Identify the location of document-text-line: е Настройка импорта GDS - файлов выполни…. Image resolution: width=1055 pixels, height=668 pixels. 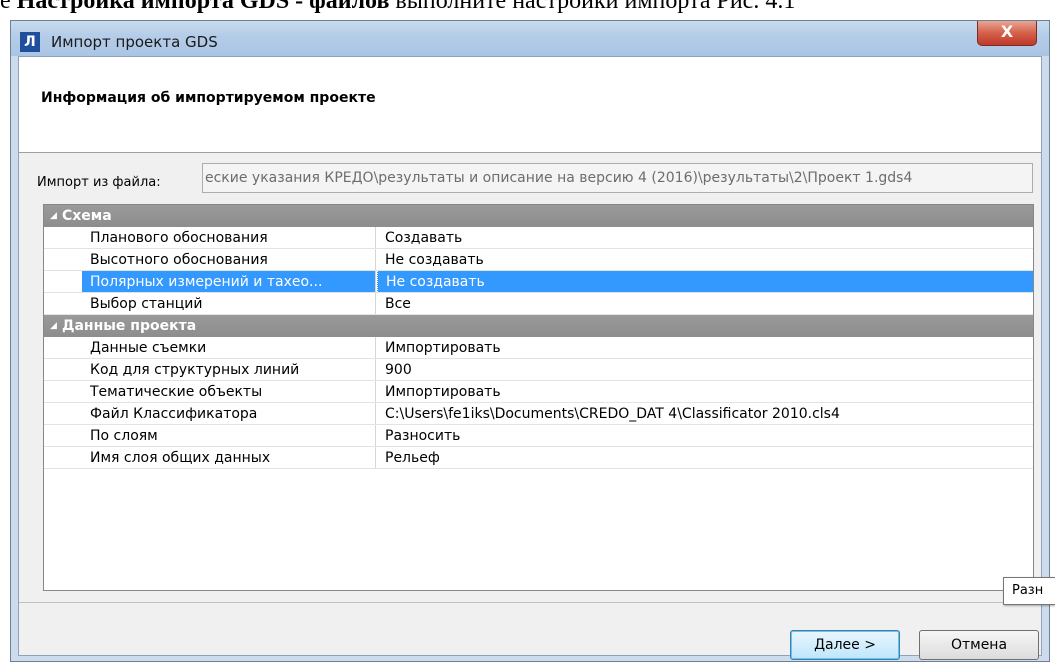
(398, 7).